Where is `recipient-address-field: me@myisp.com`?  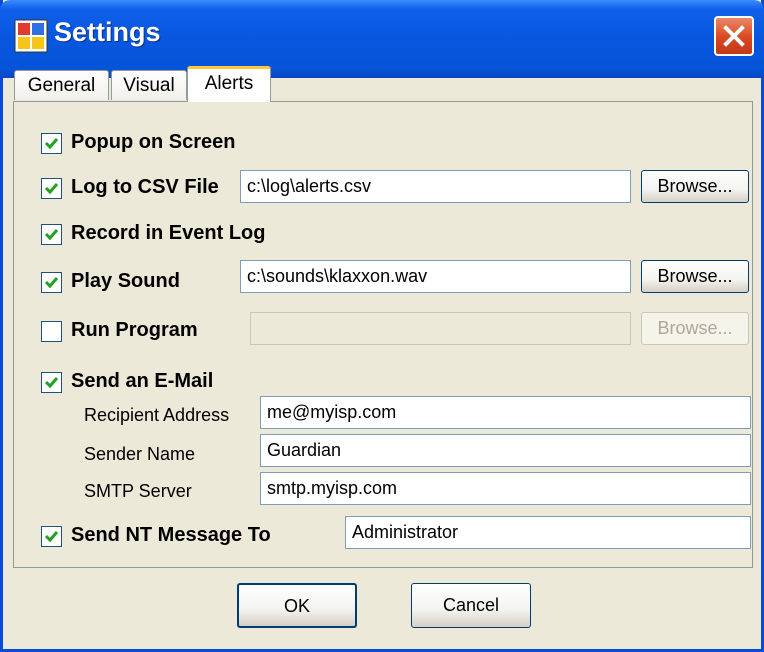
recipient-address-field: me@myisp.com is located at coordinates (505, 412).